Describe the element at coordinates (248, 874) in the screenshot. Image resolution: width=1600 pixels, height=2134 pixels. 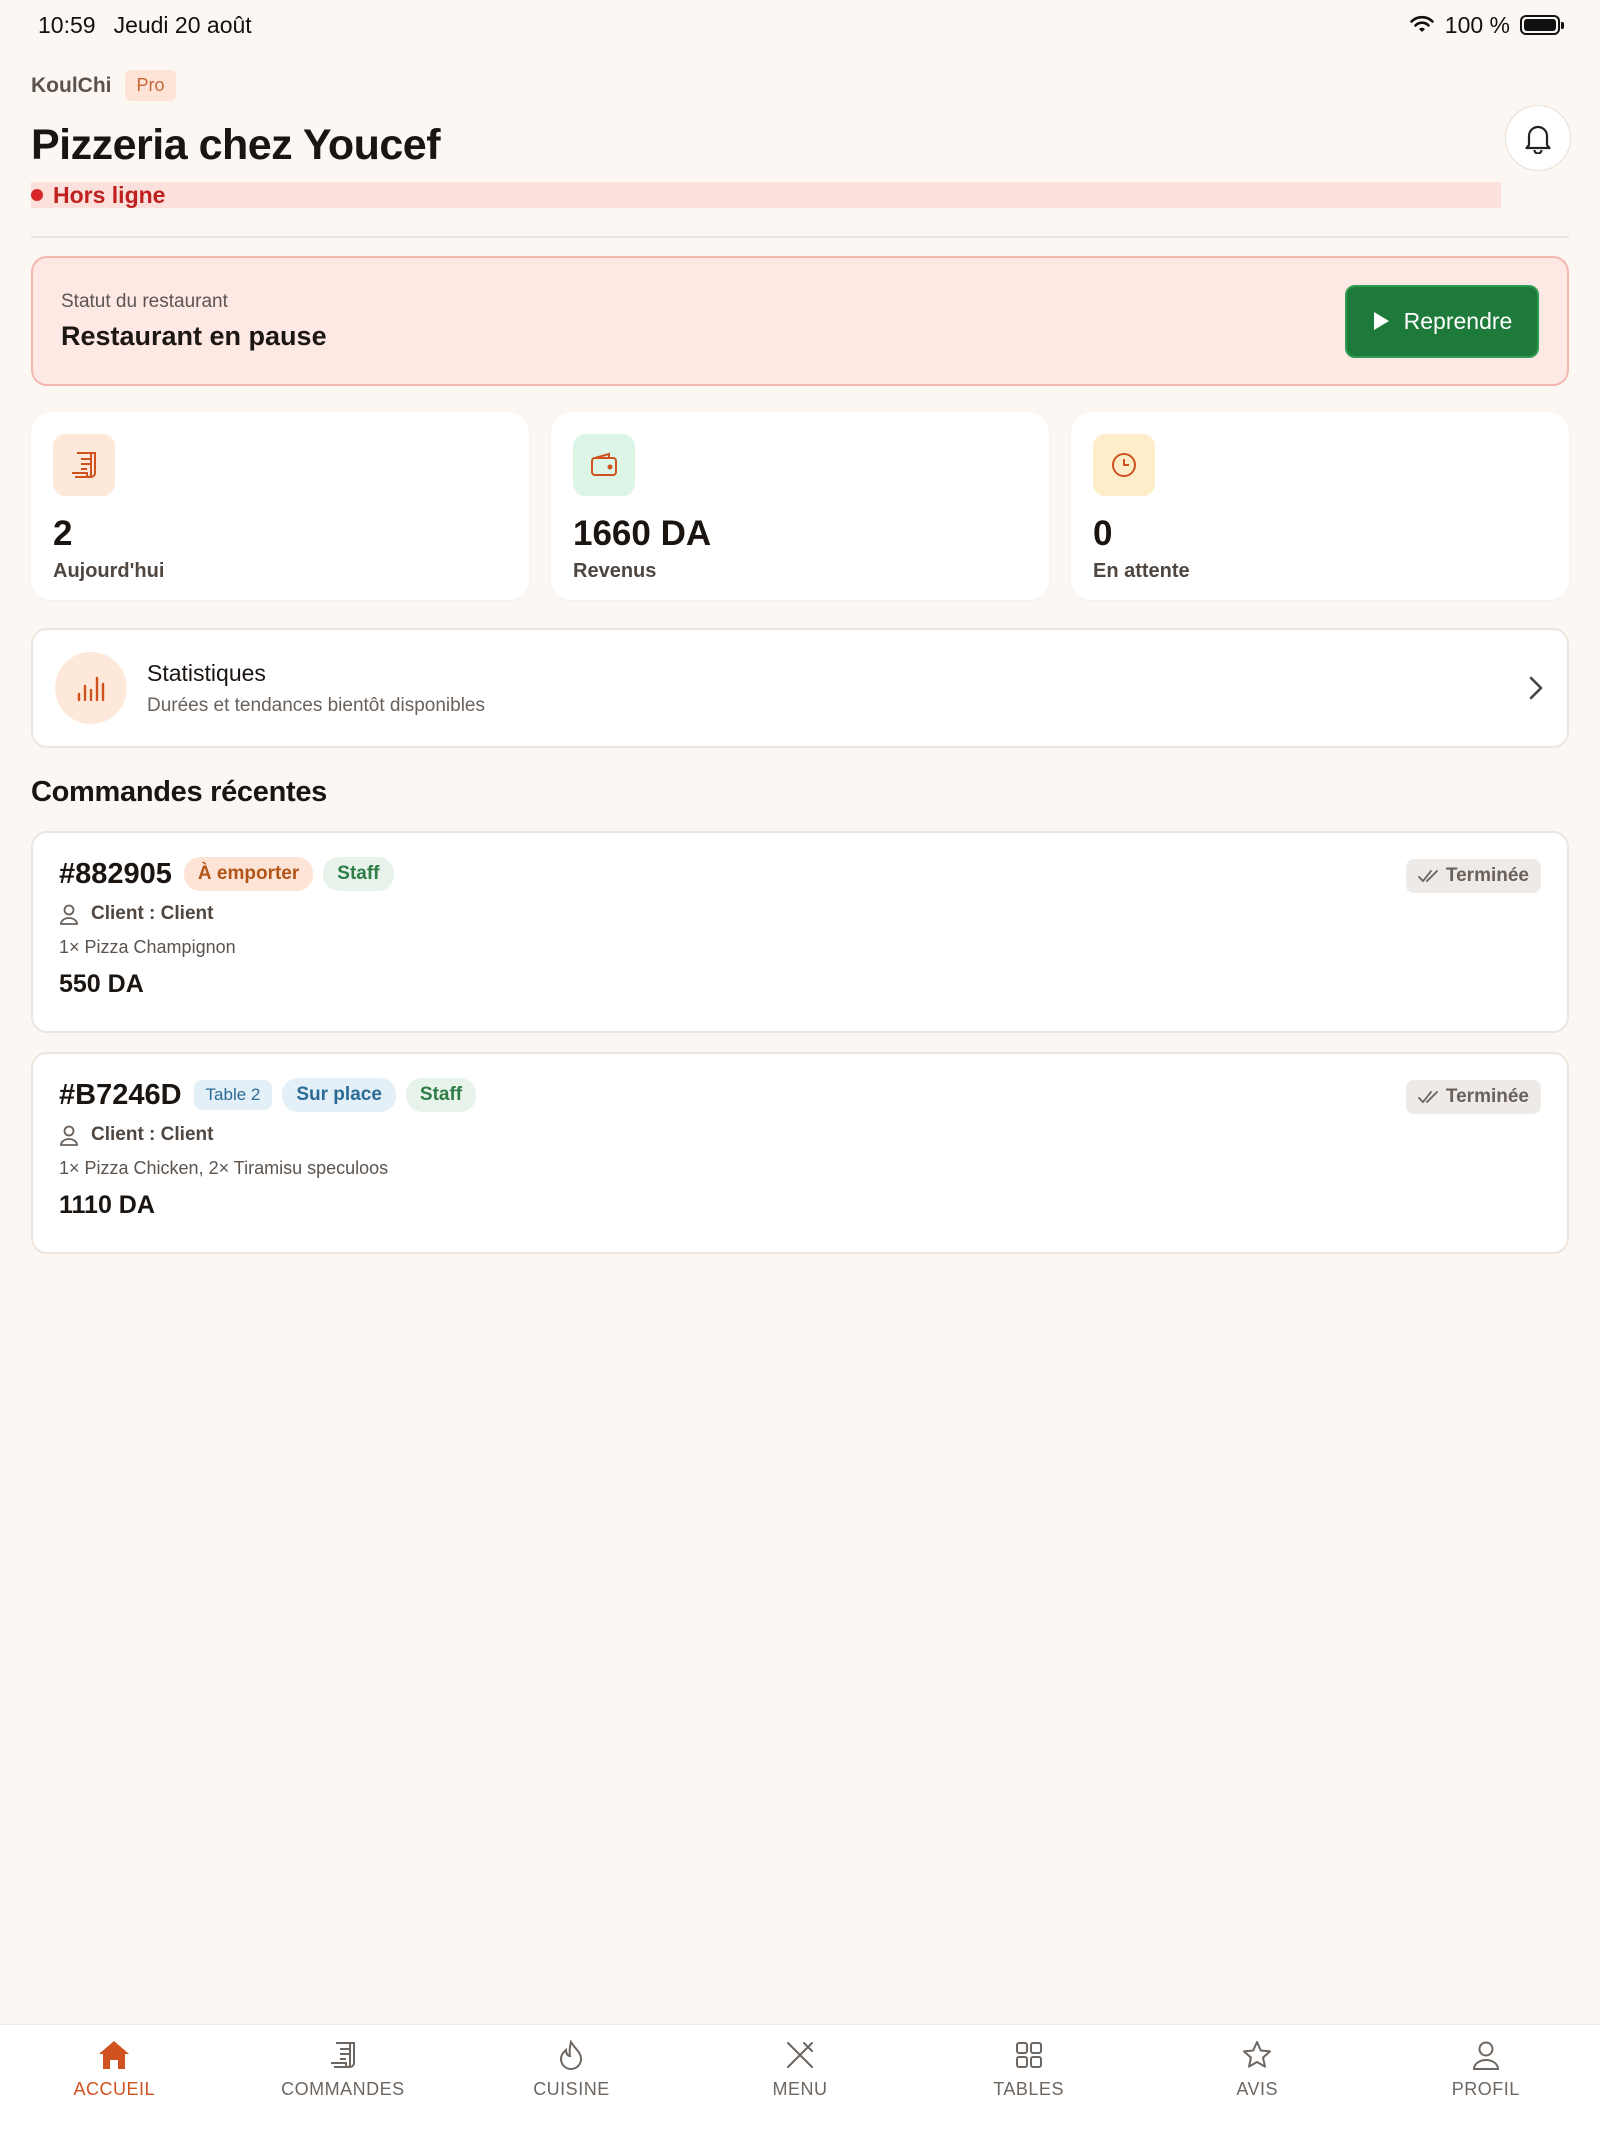
I see `order-type-badge: À emporter` at that location.